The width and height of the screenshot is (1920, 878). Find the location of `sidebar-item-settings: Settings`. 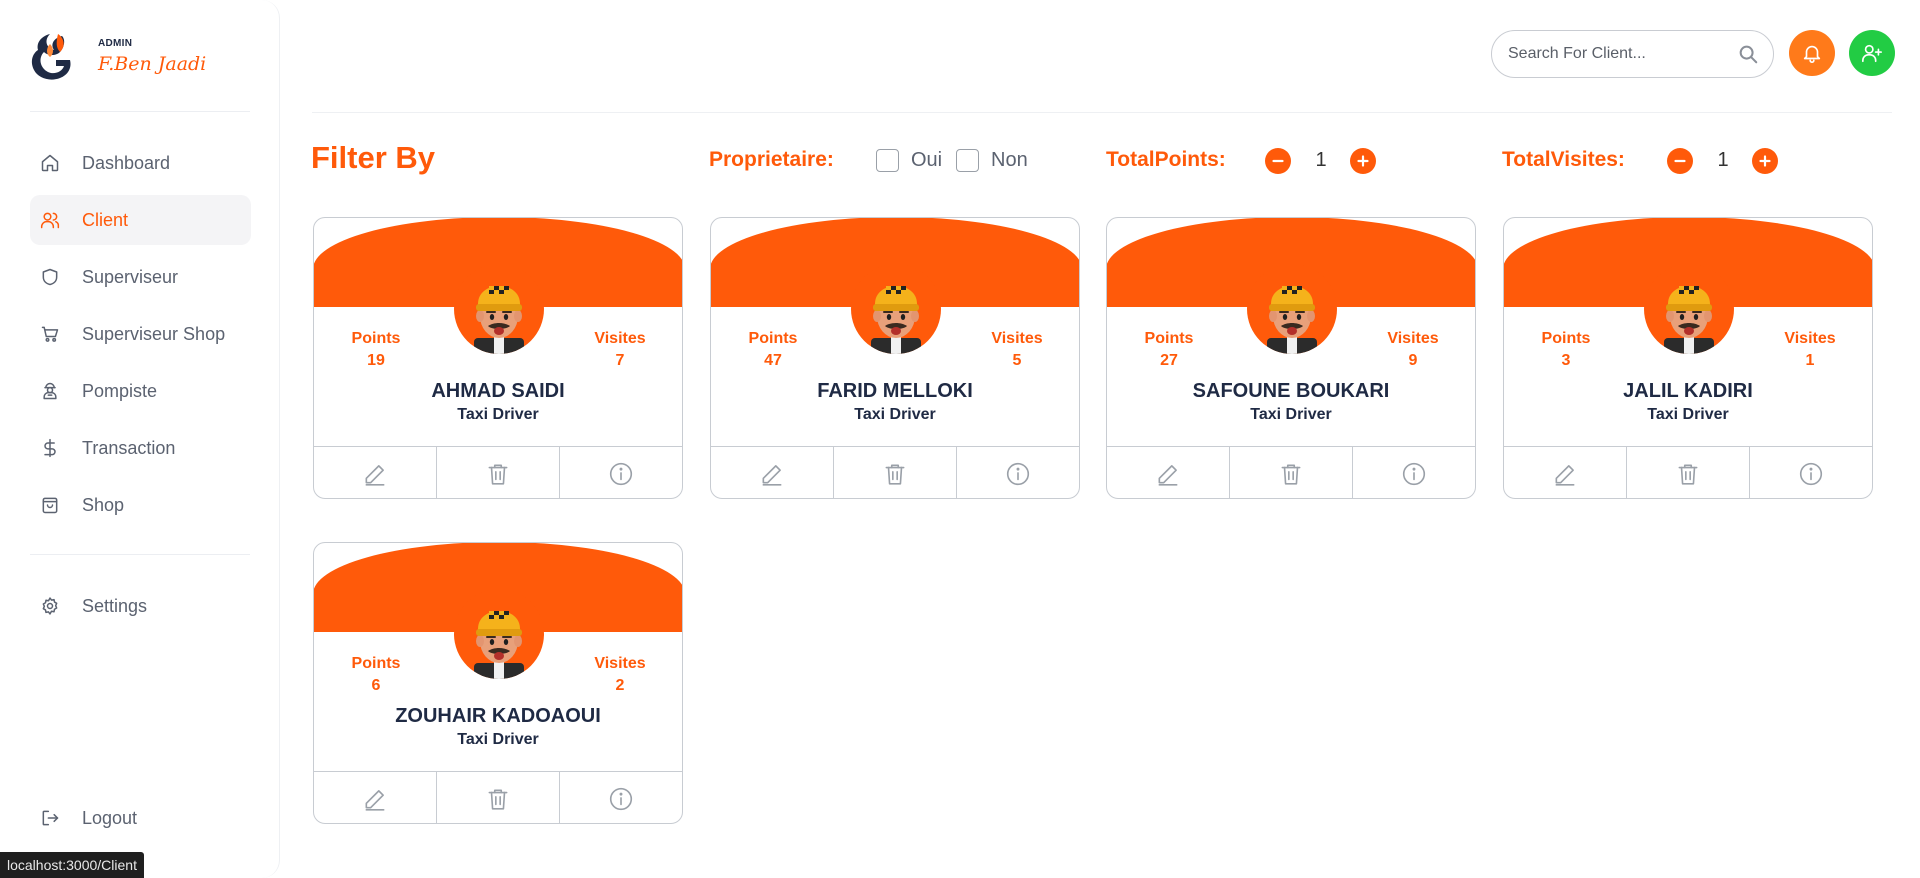

sidebar-item-settings: Settings is located at coordinates (140, 606).